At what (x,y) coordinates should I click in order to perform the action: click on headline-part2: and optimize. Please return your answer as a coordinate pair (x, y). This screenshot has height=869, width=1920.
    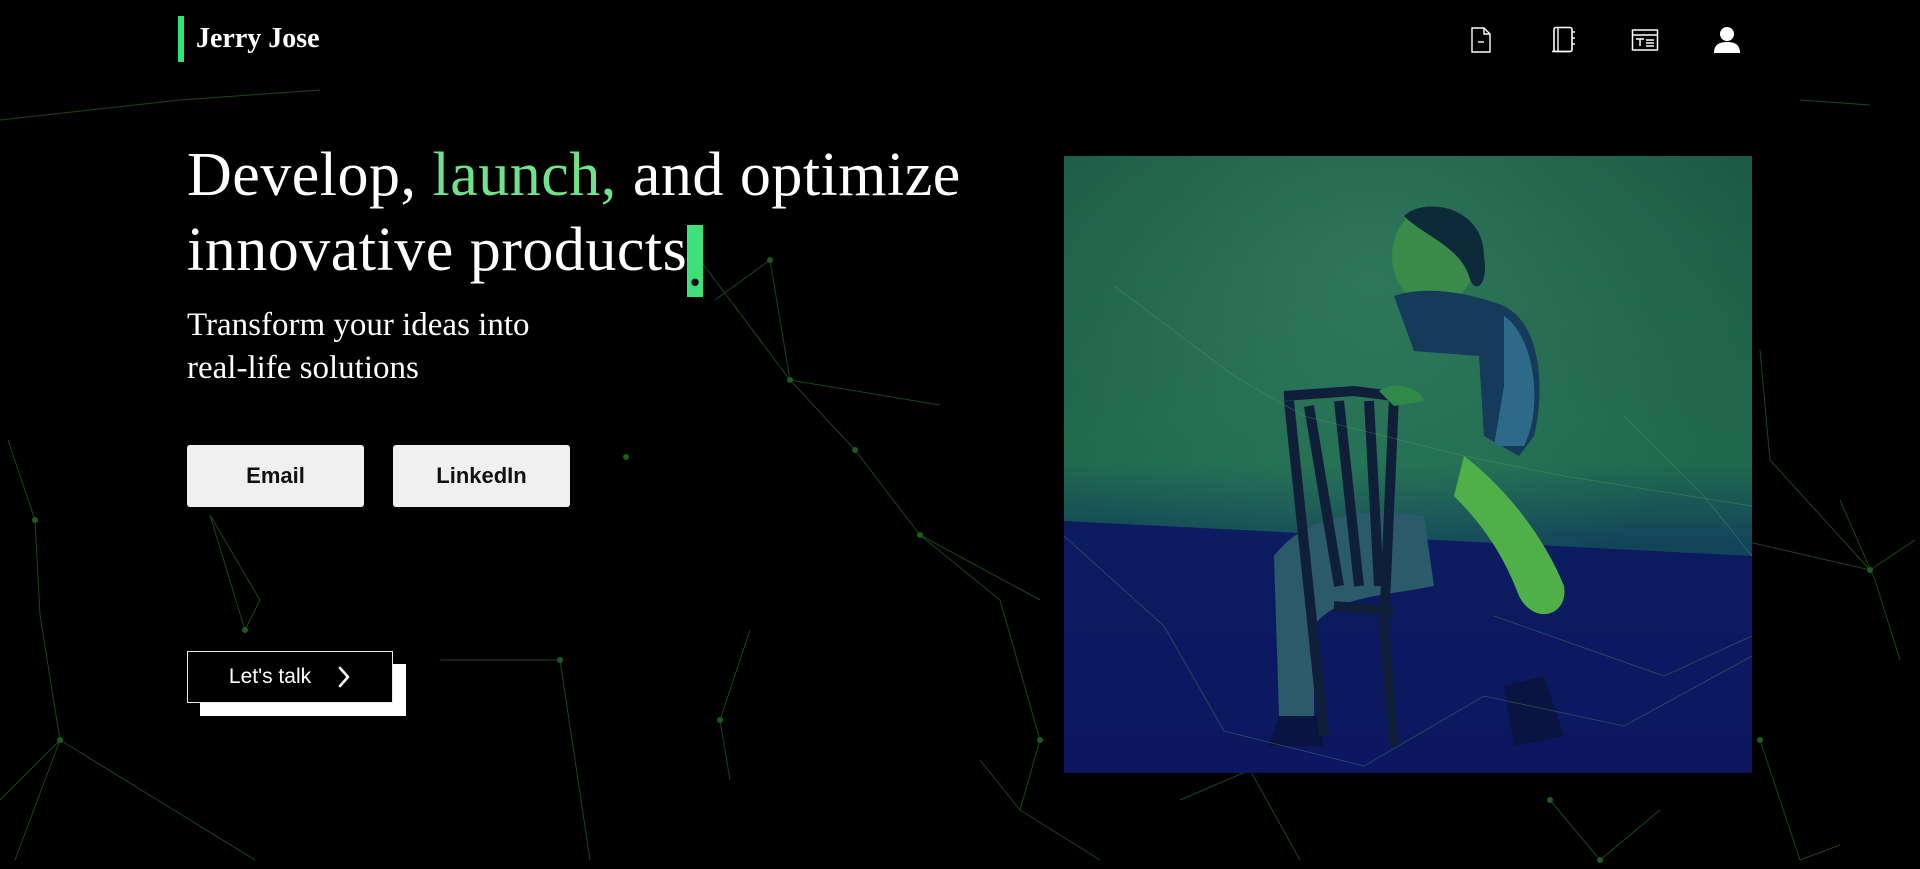
    Looking at the image, I should click on (788, 175).